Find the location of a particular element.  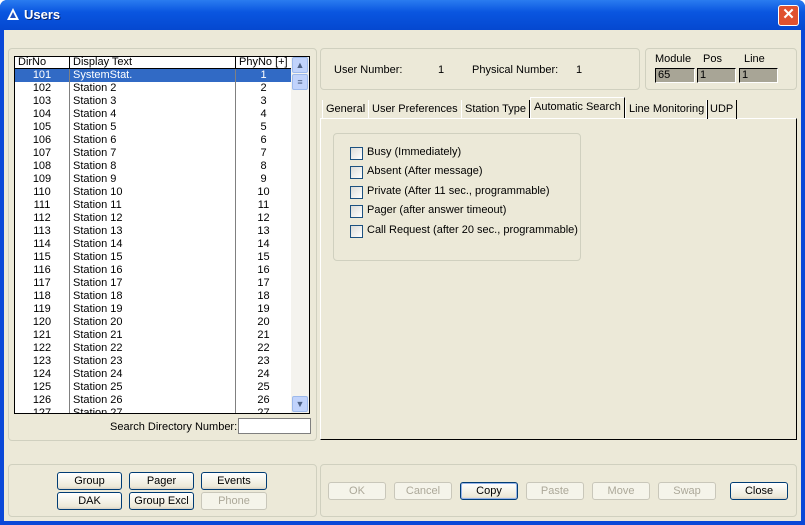

phyno-cell: 20 is located at coordinates (263, 322).